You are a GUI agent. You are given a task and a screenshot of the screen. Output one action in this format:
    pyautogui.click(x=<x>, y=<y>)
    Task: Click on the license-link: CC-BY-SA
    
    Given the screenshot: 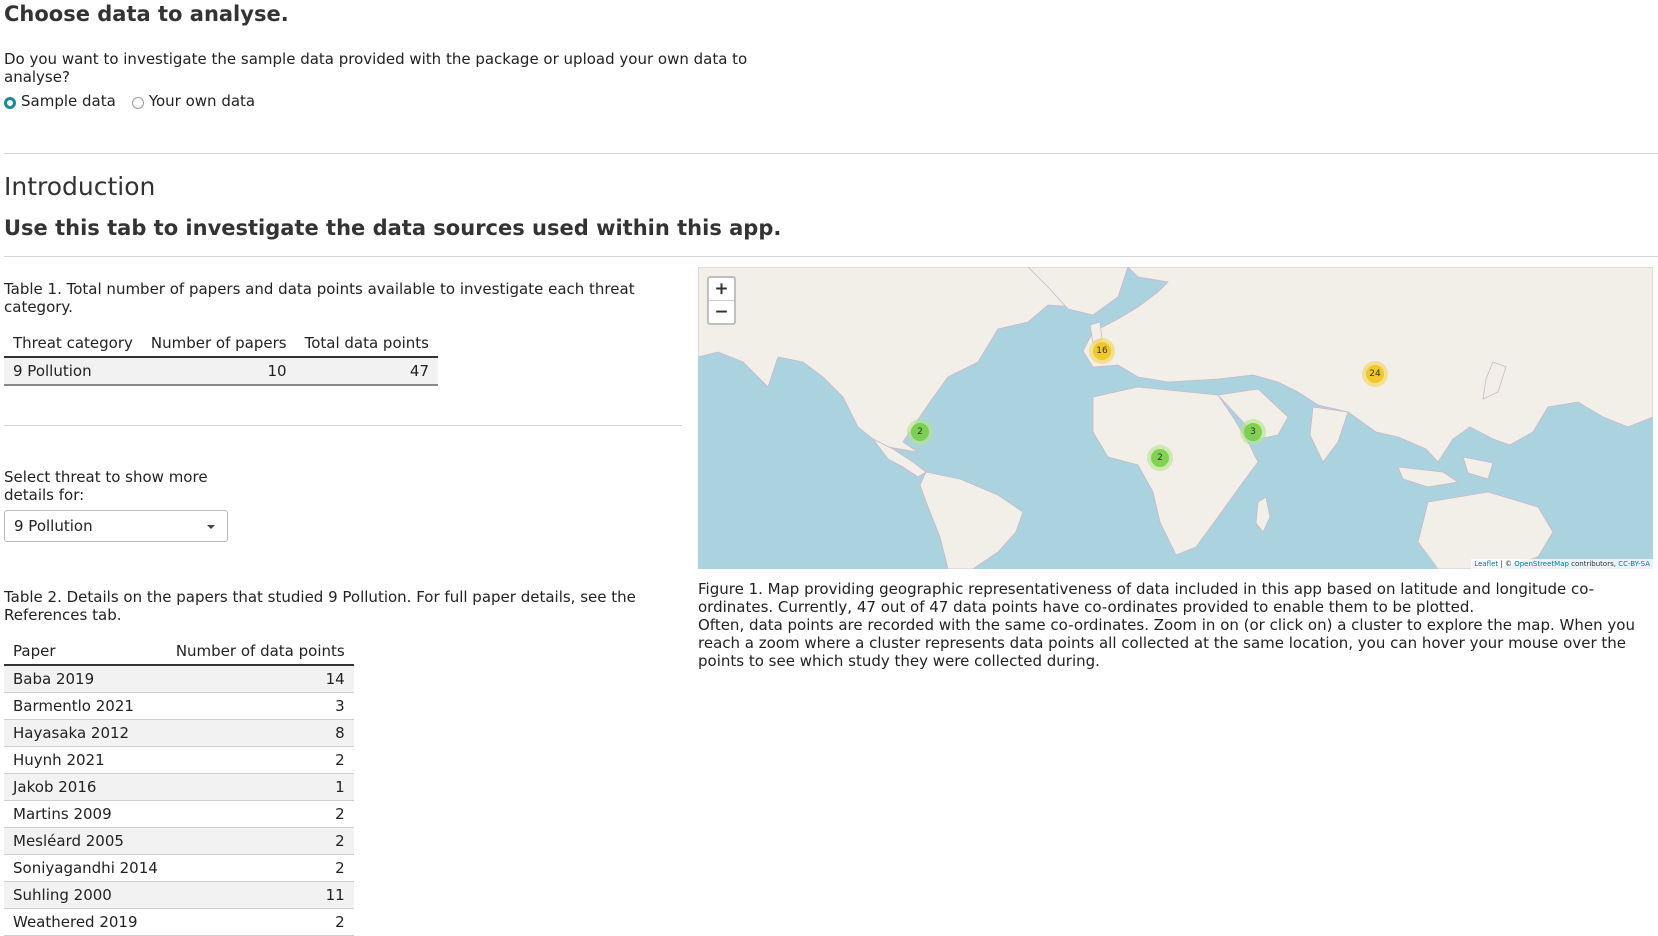 What is the action you would take?
    pyautogui.click(x=1634, y=564)
    